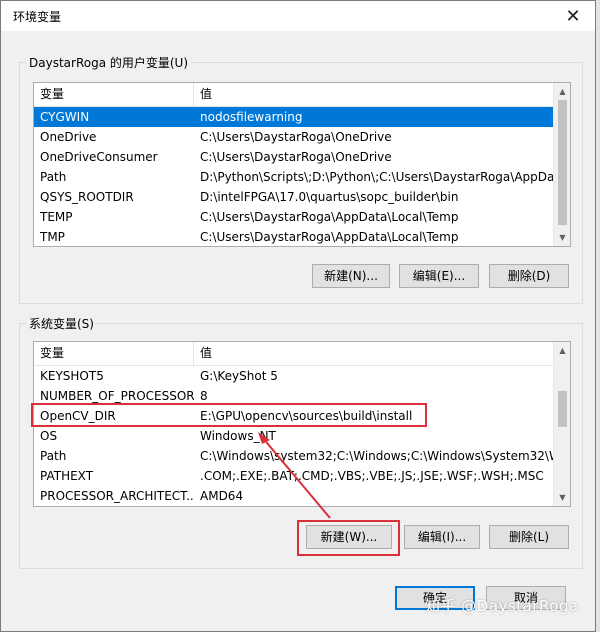 This screenshot has width=600, height=632. Describe the element at coordinates (294, 496) in the screenshot. I see `table-row: PROCESSOR_ARCHITECT... AMD64` at that location.